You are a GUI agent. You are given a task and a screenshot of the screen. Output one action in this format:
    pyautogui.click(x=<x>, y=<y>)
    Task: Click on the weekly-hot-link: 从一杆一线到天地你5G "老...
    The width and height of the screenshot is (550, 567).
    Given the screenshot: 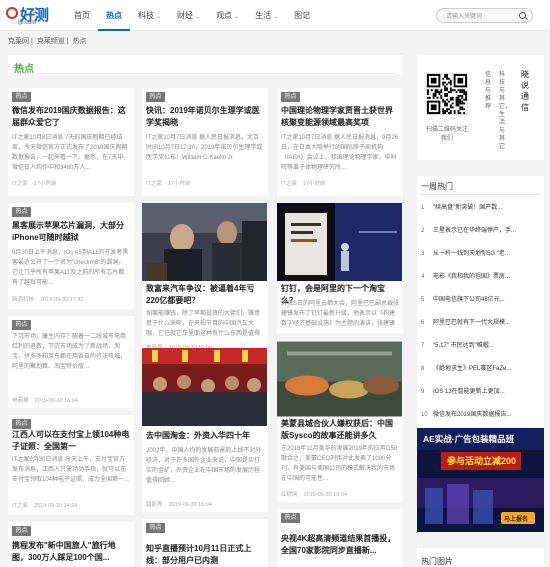 What is the action you would take?
    pyautogui.click(x=471, y=254)
    